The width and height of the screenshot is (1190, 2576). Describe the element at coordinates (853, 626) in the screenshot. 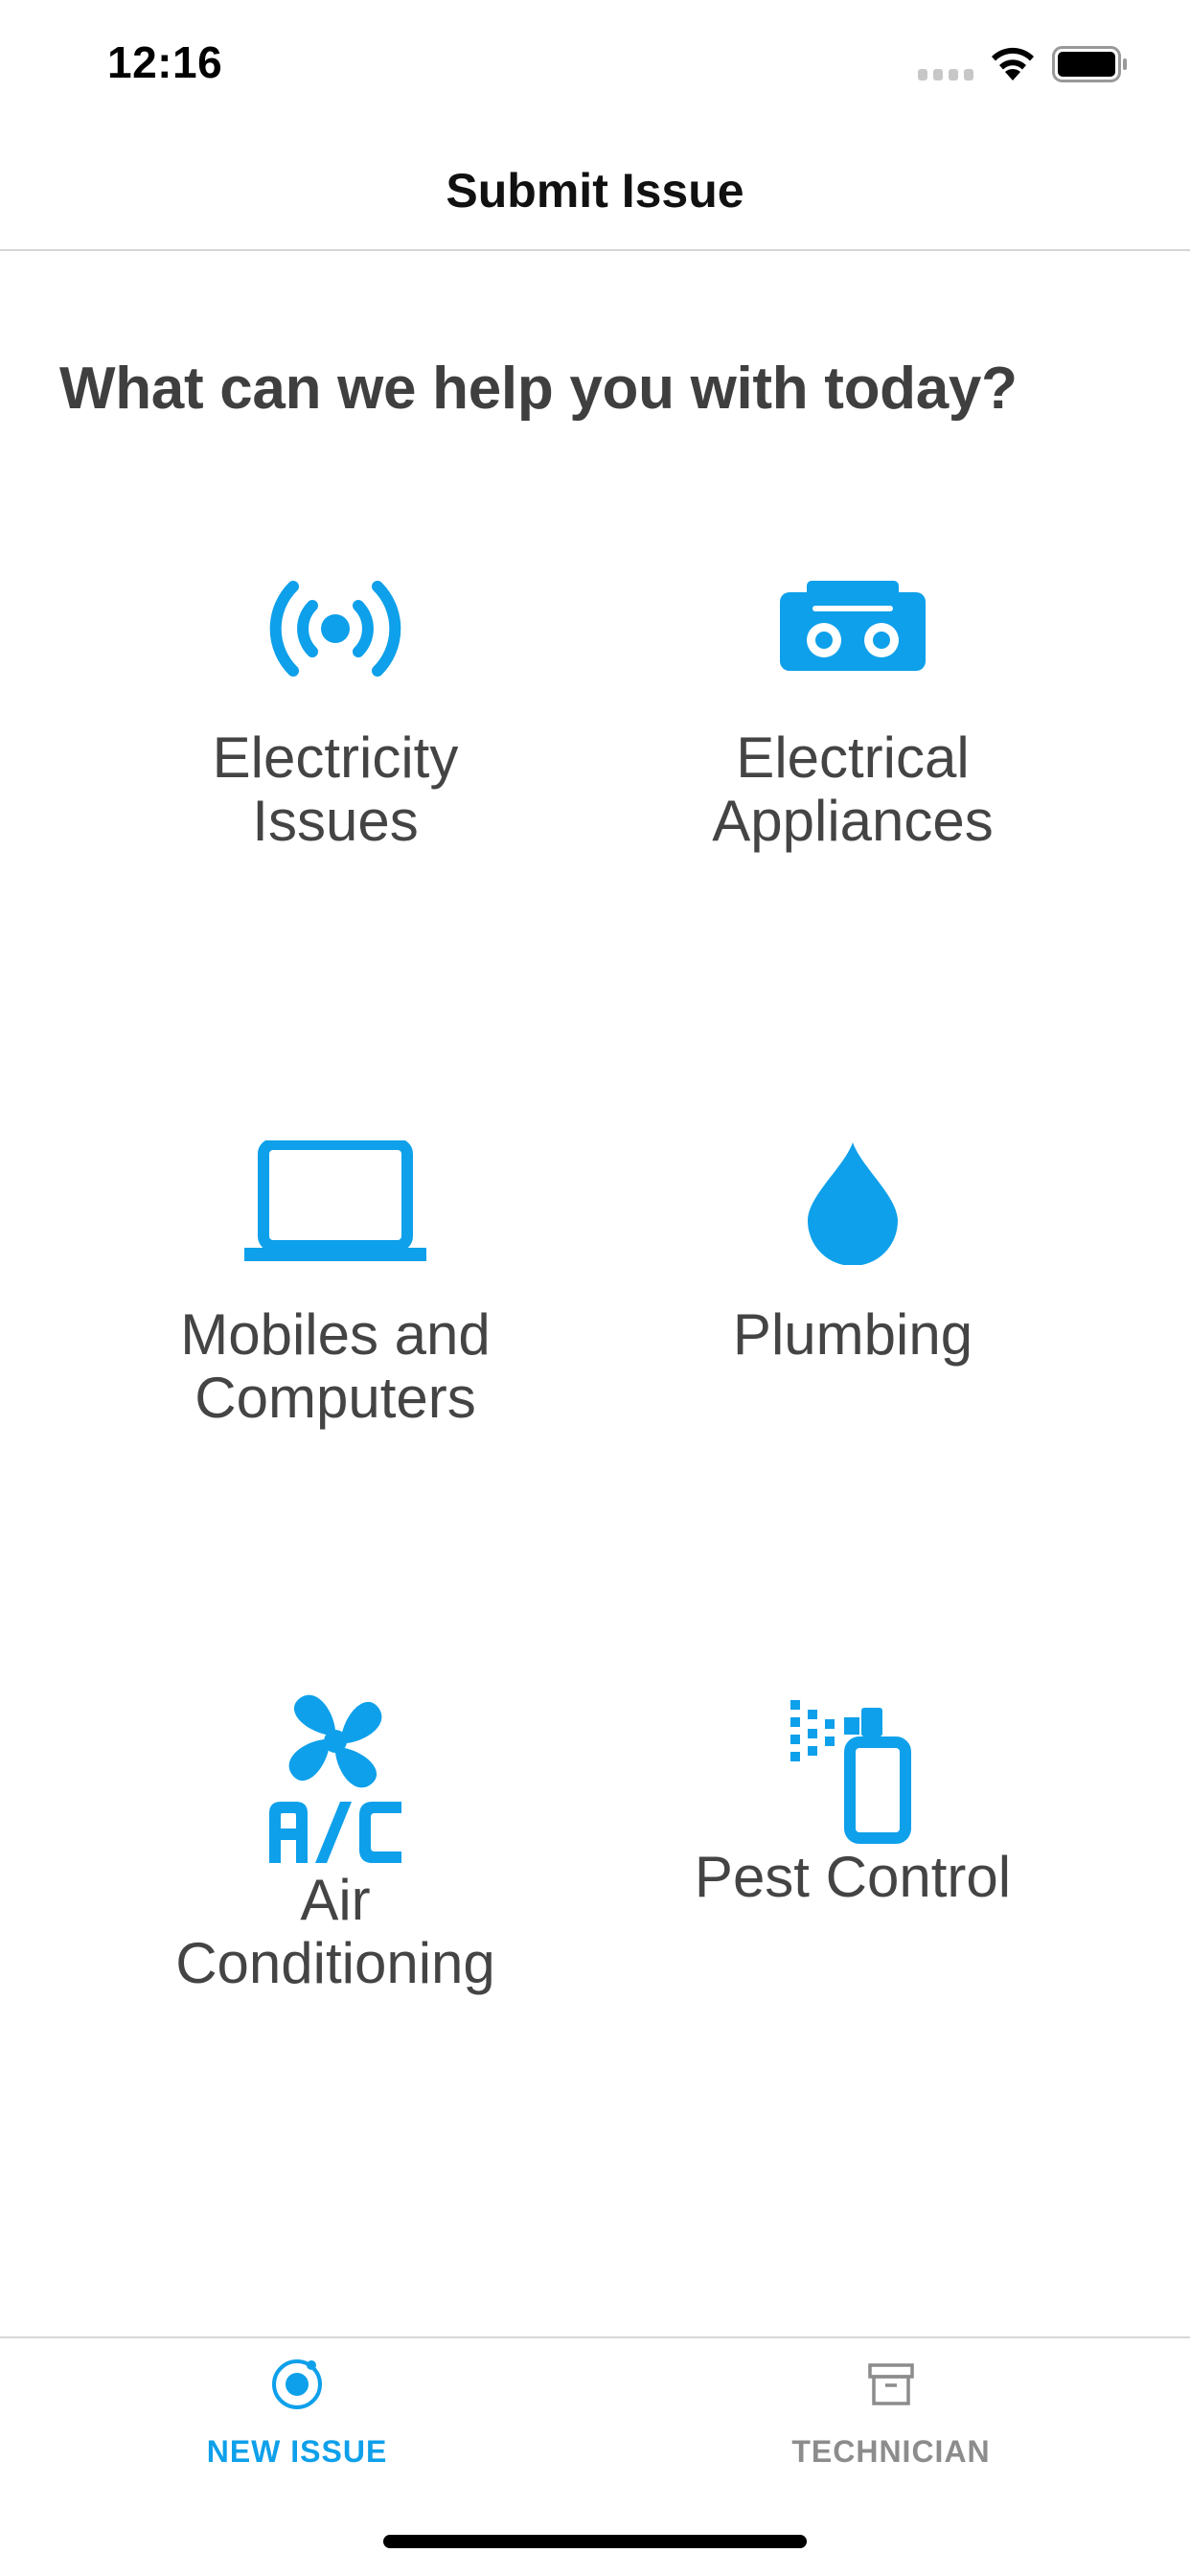

I see `radio-icon` at that location.